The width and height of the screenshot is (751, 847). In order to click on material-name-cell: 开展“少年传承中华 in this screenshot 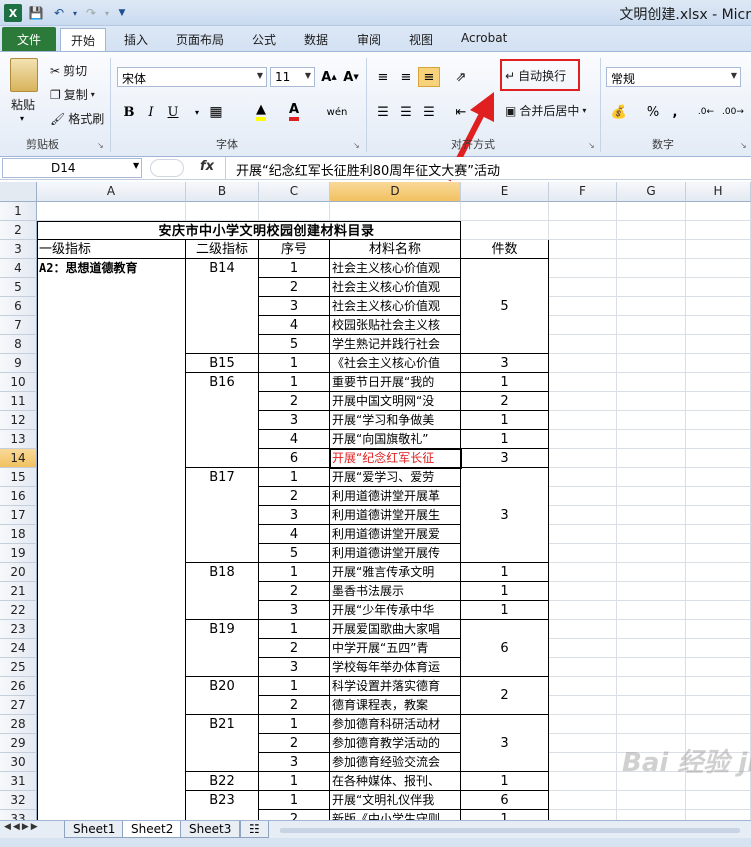, I will do `click(395, 610)`.